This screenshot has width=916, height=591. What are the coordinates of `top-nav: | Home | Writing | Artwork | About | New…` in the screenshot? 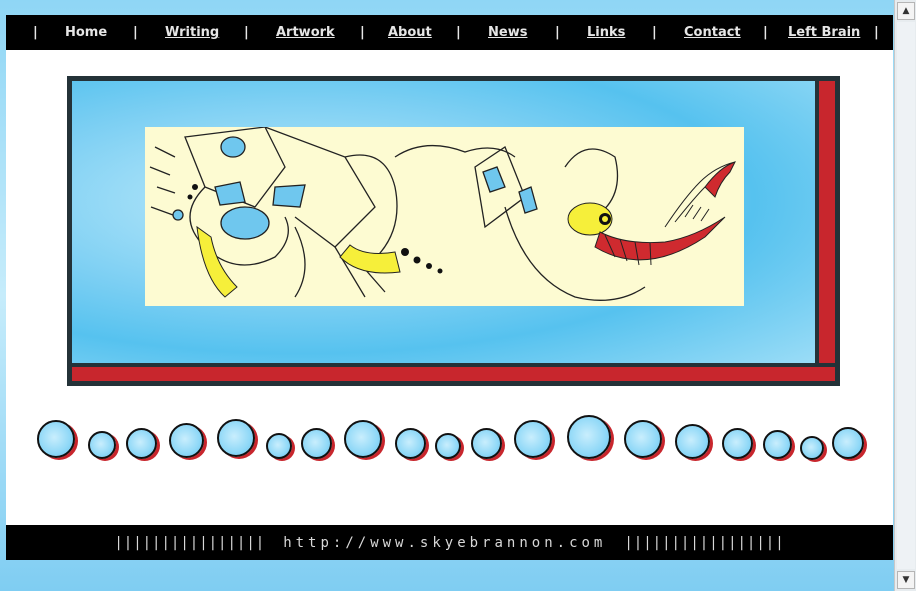 It's located at (449, 32).